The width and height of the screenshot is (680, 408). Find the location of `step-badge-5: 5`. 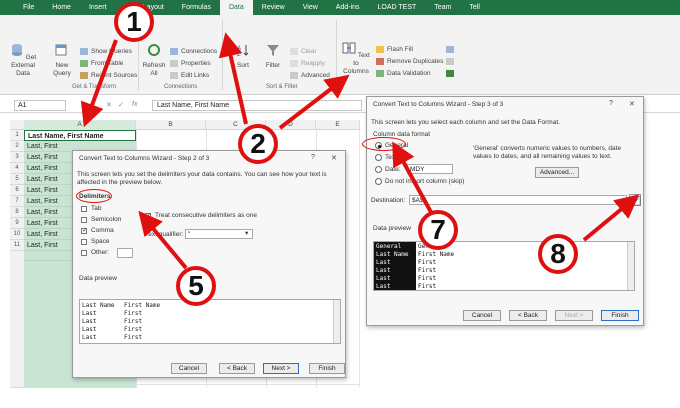

step-badge-5: 5 is located at coordinates (196, 286).